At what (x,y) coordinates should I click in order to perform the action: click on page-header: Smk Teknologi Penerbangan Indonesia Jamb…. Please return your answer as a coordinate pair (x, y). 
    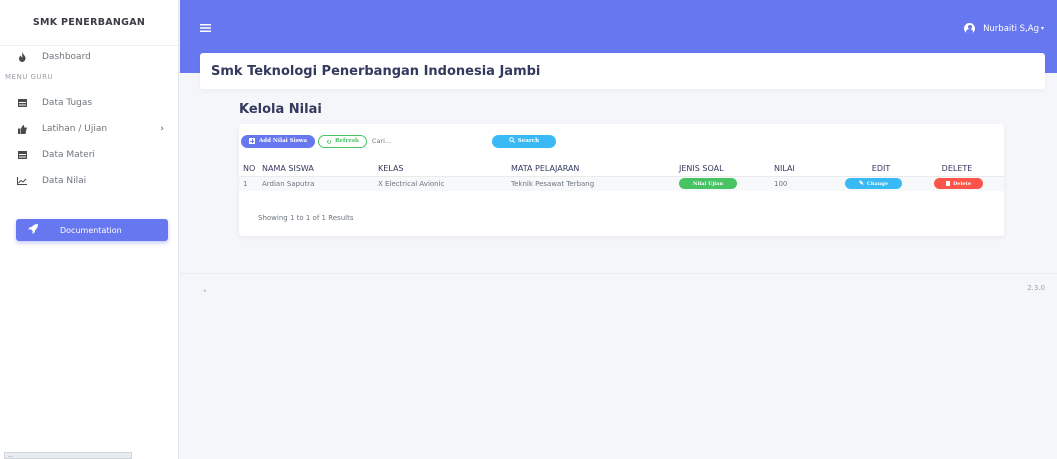
    Looking at the image, I should click on (622, 71).